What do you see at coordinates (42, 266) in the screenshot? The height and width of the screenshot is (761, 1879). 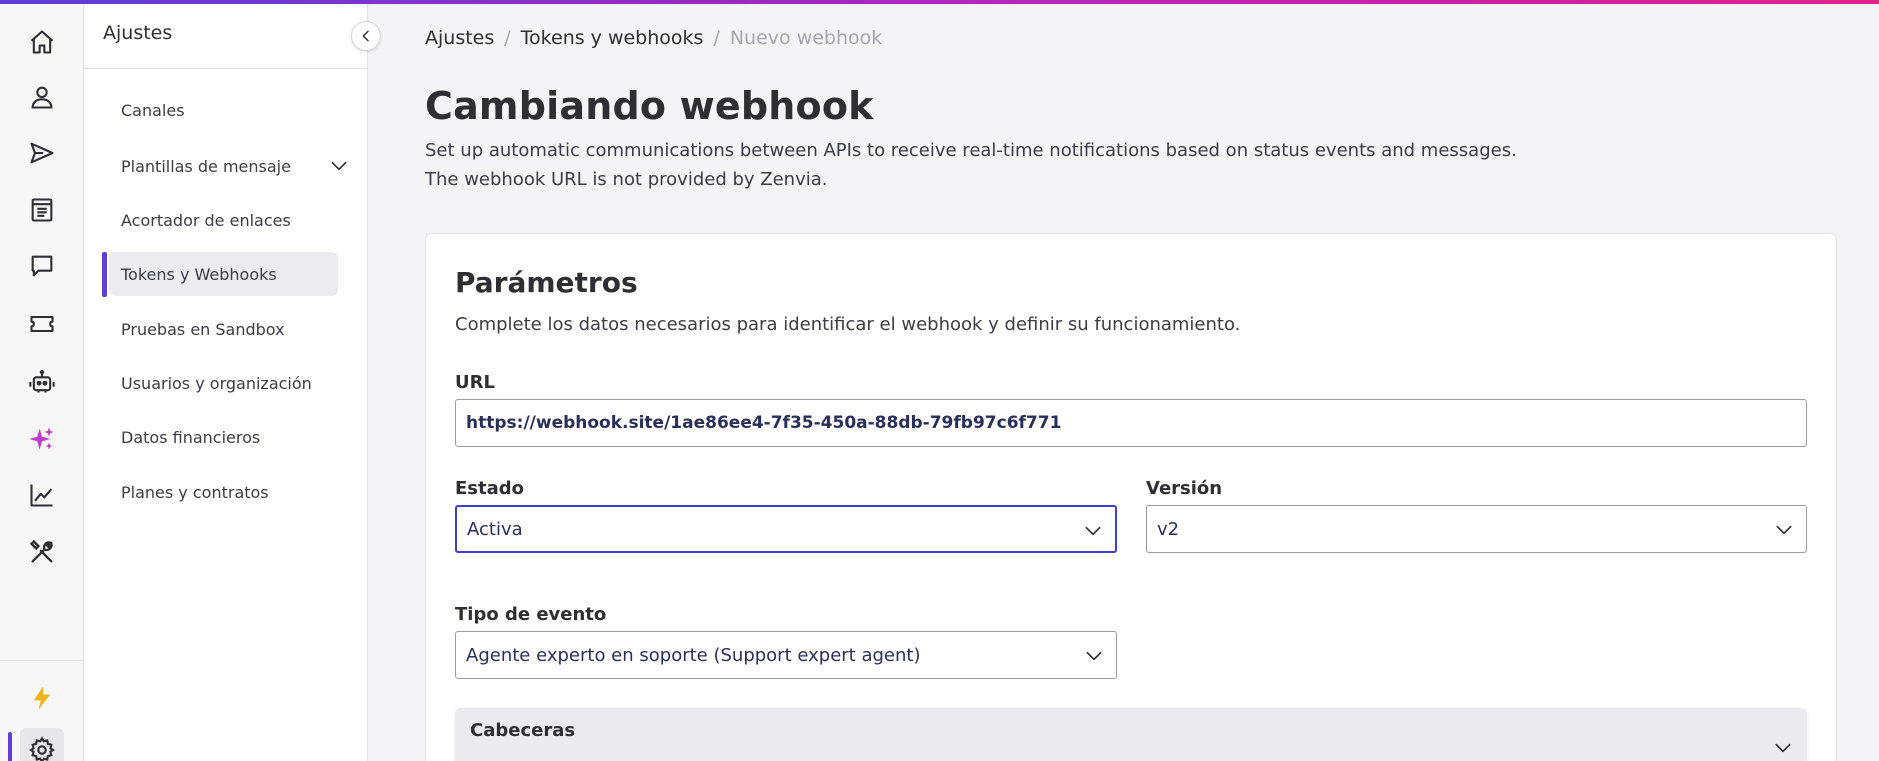 I see `chat-icon` at bounding box center [42, 266].